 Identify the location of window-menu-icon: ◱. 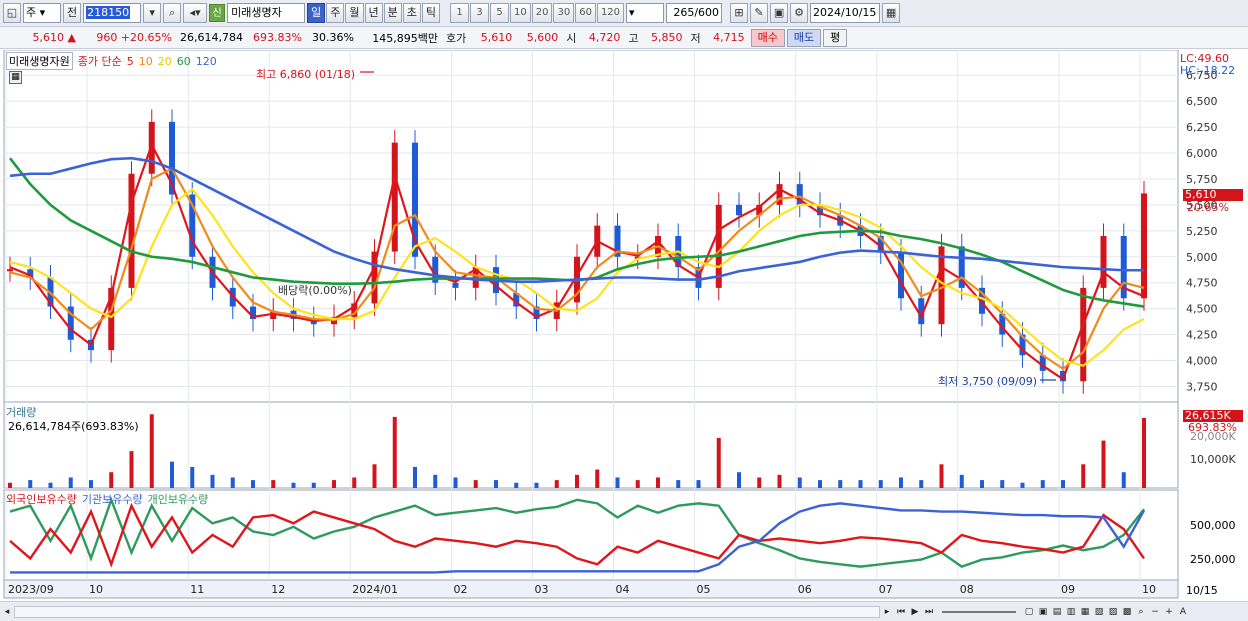
(12, 13).